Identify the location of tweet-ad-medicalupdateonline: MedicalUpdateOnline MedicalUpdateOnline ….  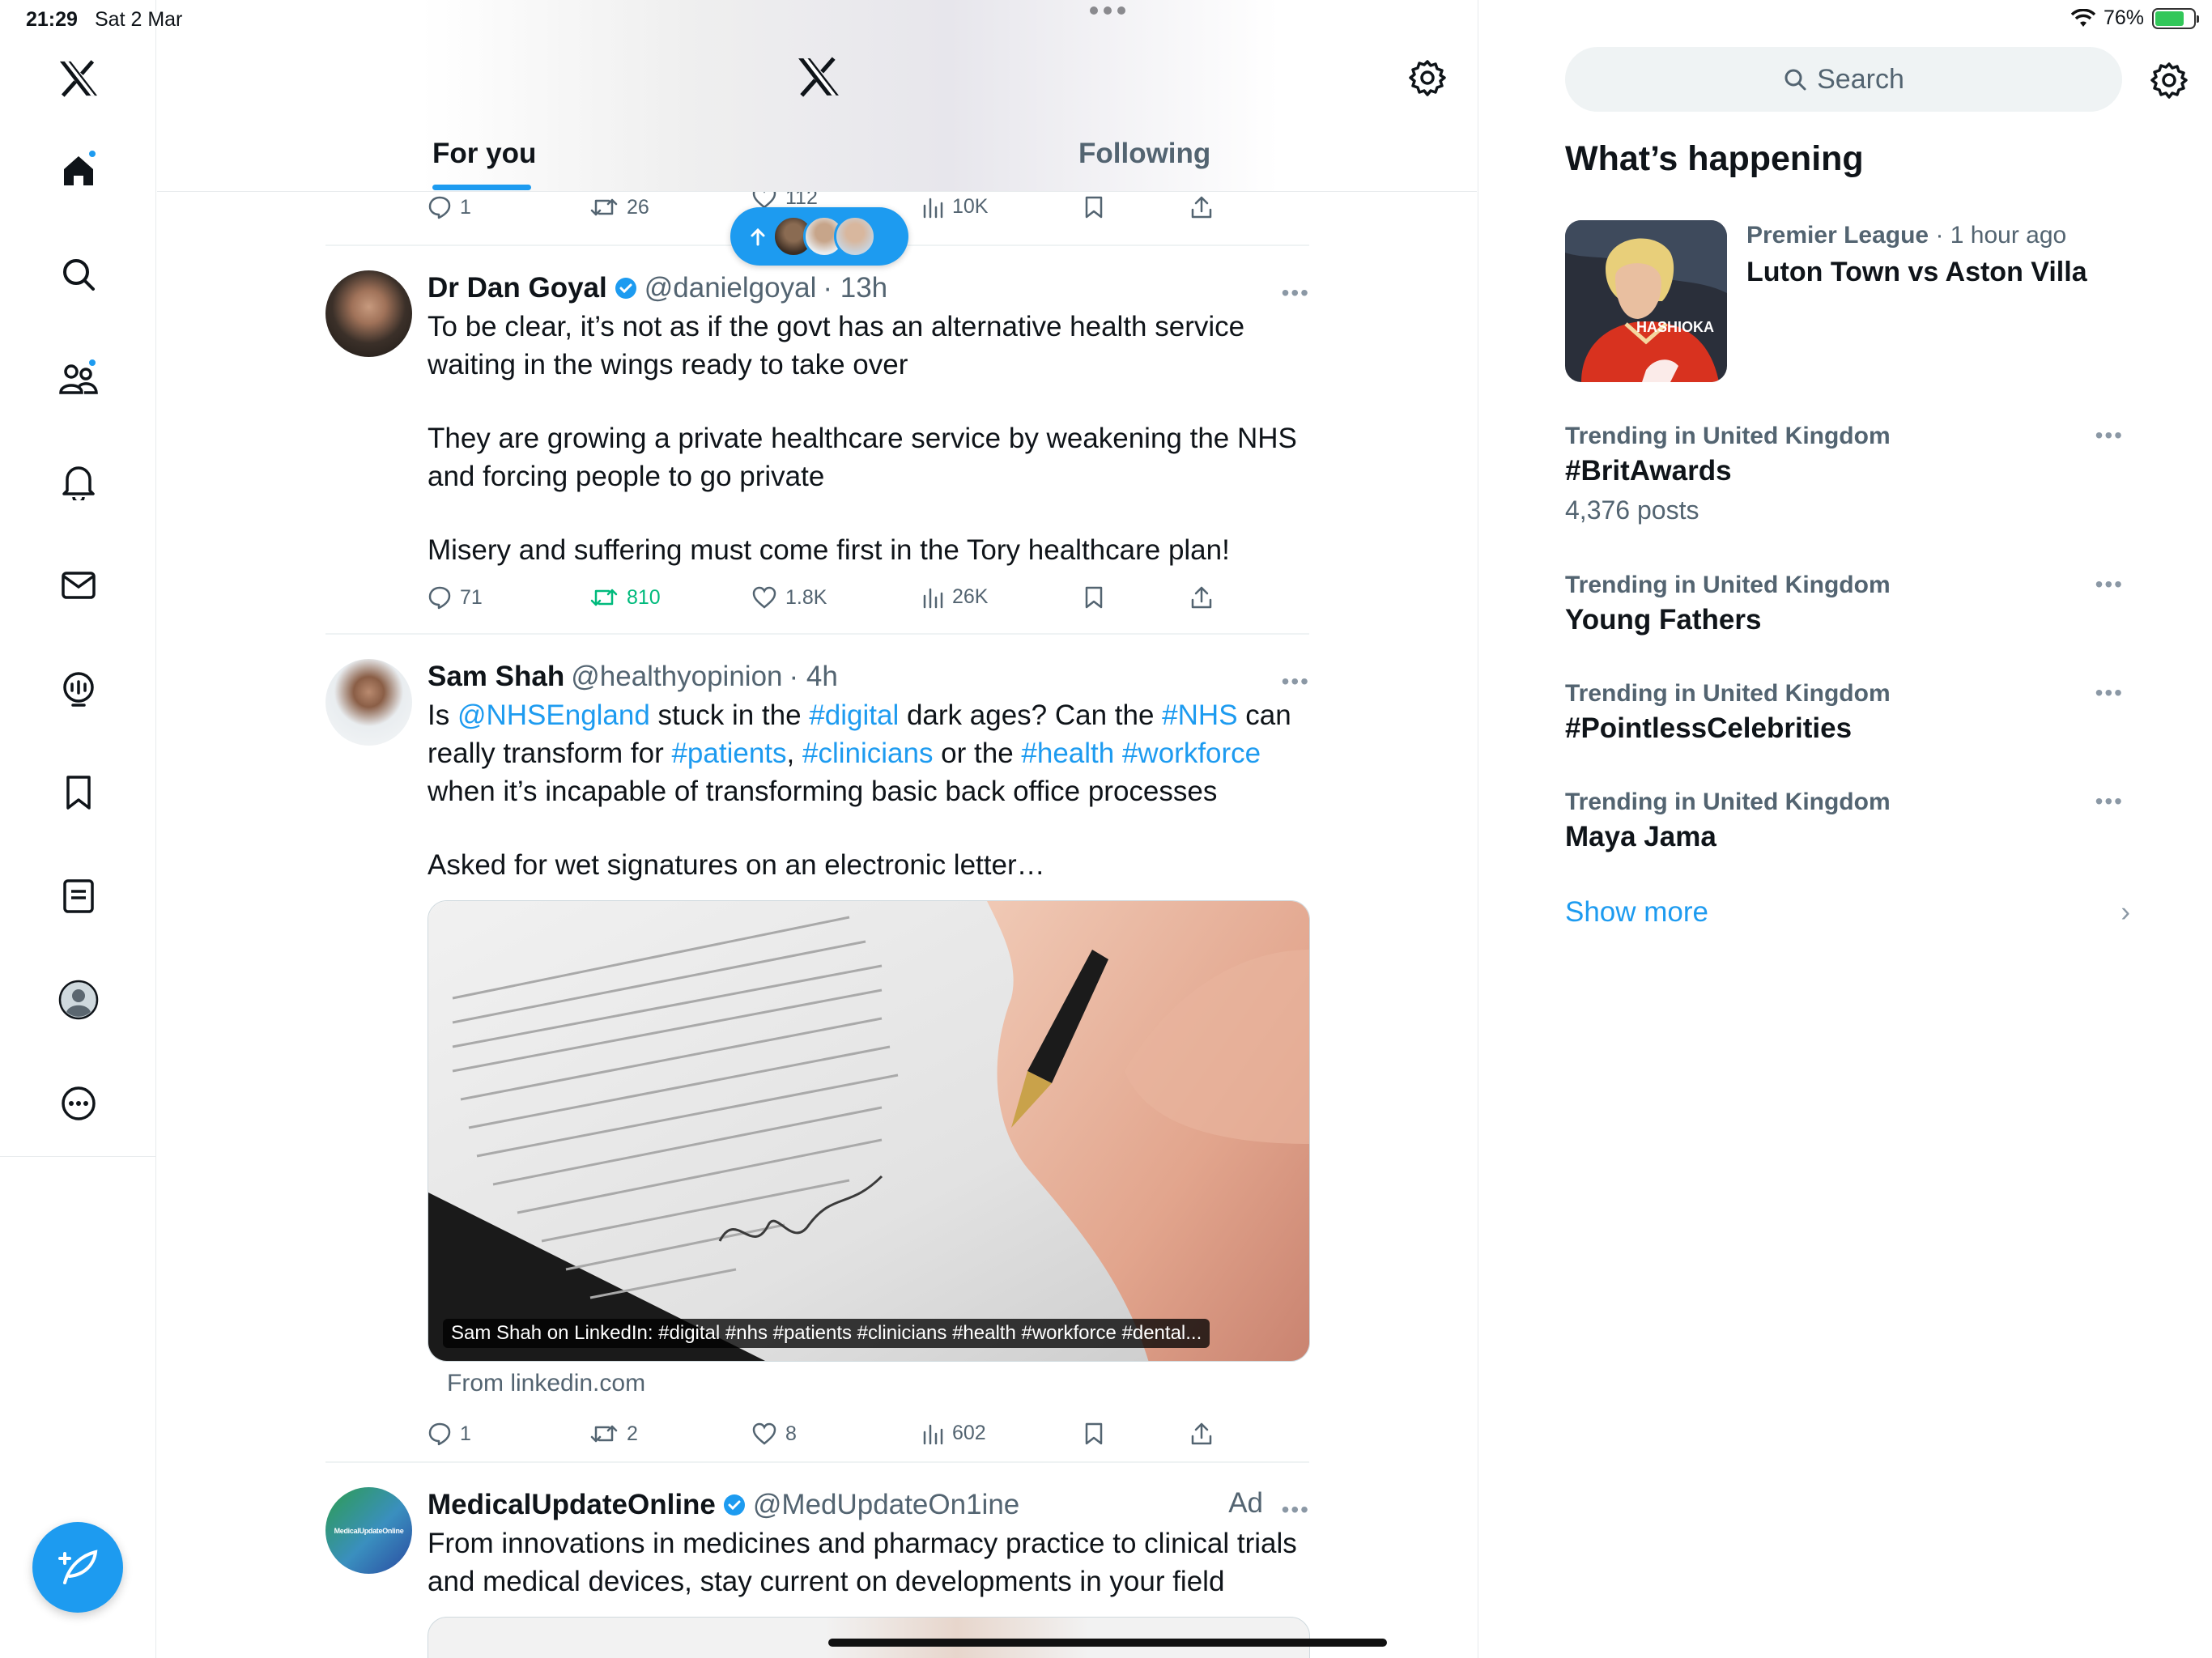
(818, 1572).